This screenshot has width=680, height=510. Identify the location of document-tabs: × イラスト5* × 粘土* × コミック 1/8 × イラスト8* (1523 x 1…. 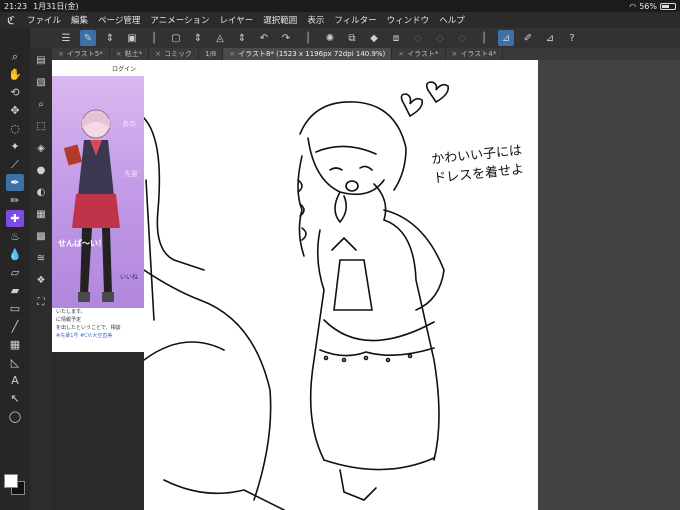
(366, 54).